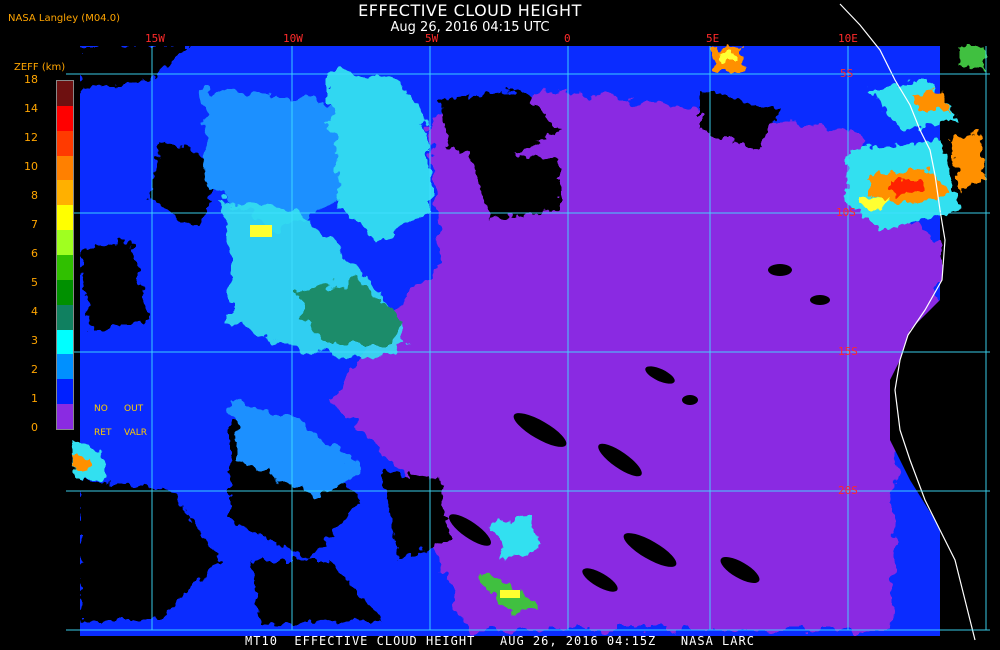 The image size is (1000, 650). What do you see at coordinates (34, 427) in the screenshot?
I see `colorbar-tick-label: 0` at bounding box center [34, 427].